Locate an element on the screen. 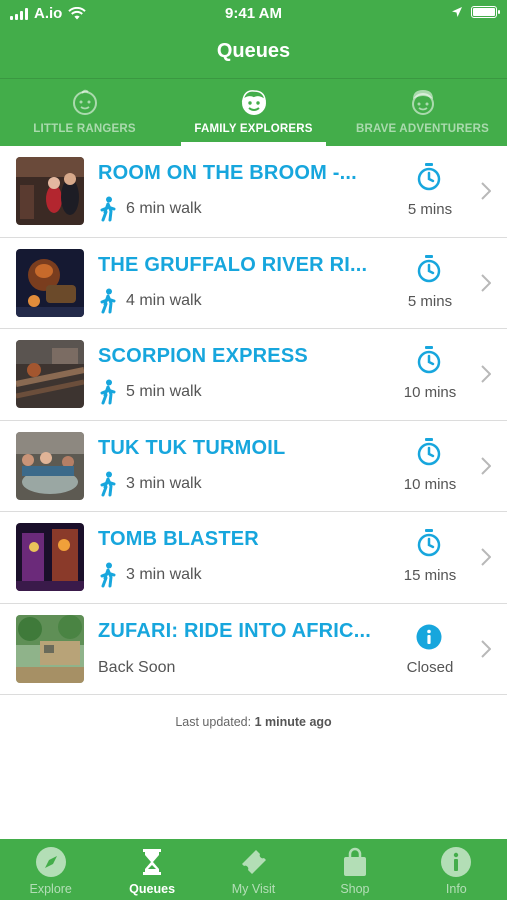  tab-label: FAMILY EXPLORERS is located at coordinates (253, 129).